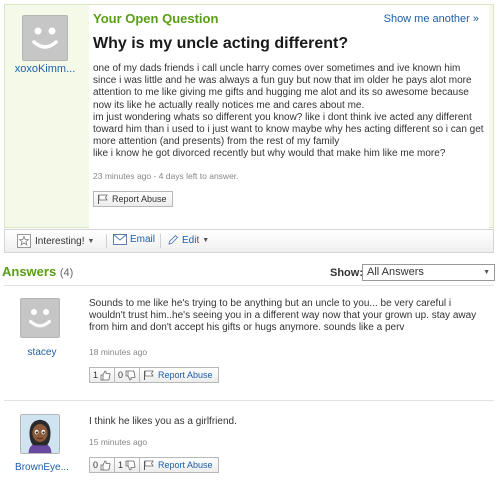 This screenshot has height=480, width=500. What do you see at coordinates (96, 465) in the screenshot?
I see `thumbs-up-count: 0` at bounding box center [96, 465].